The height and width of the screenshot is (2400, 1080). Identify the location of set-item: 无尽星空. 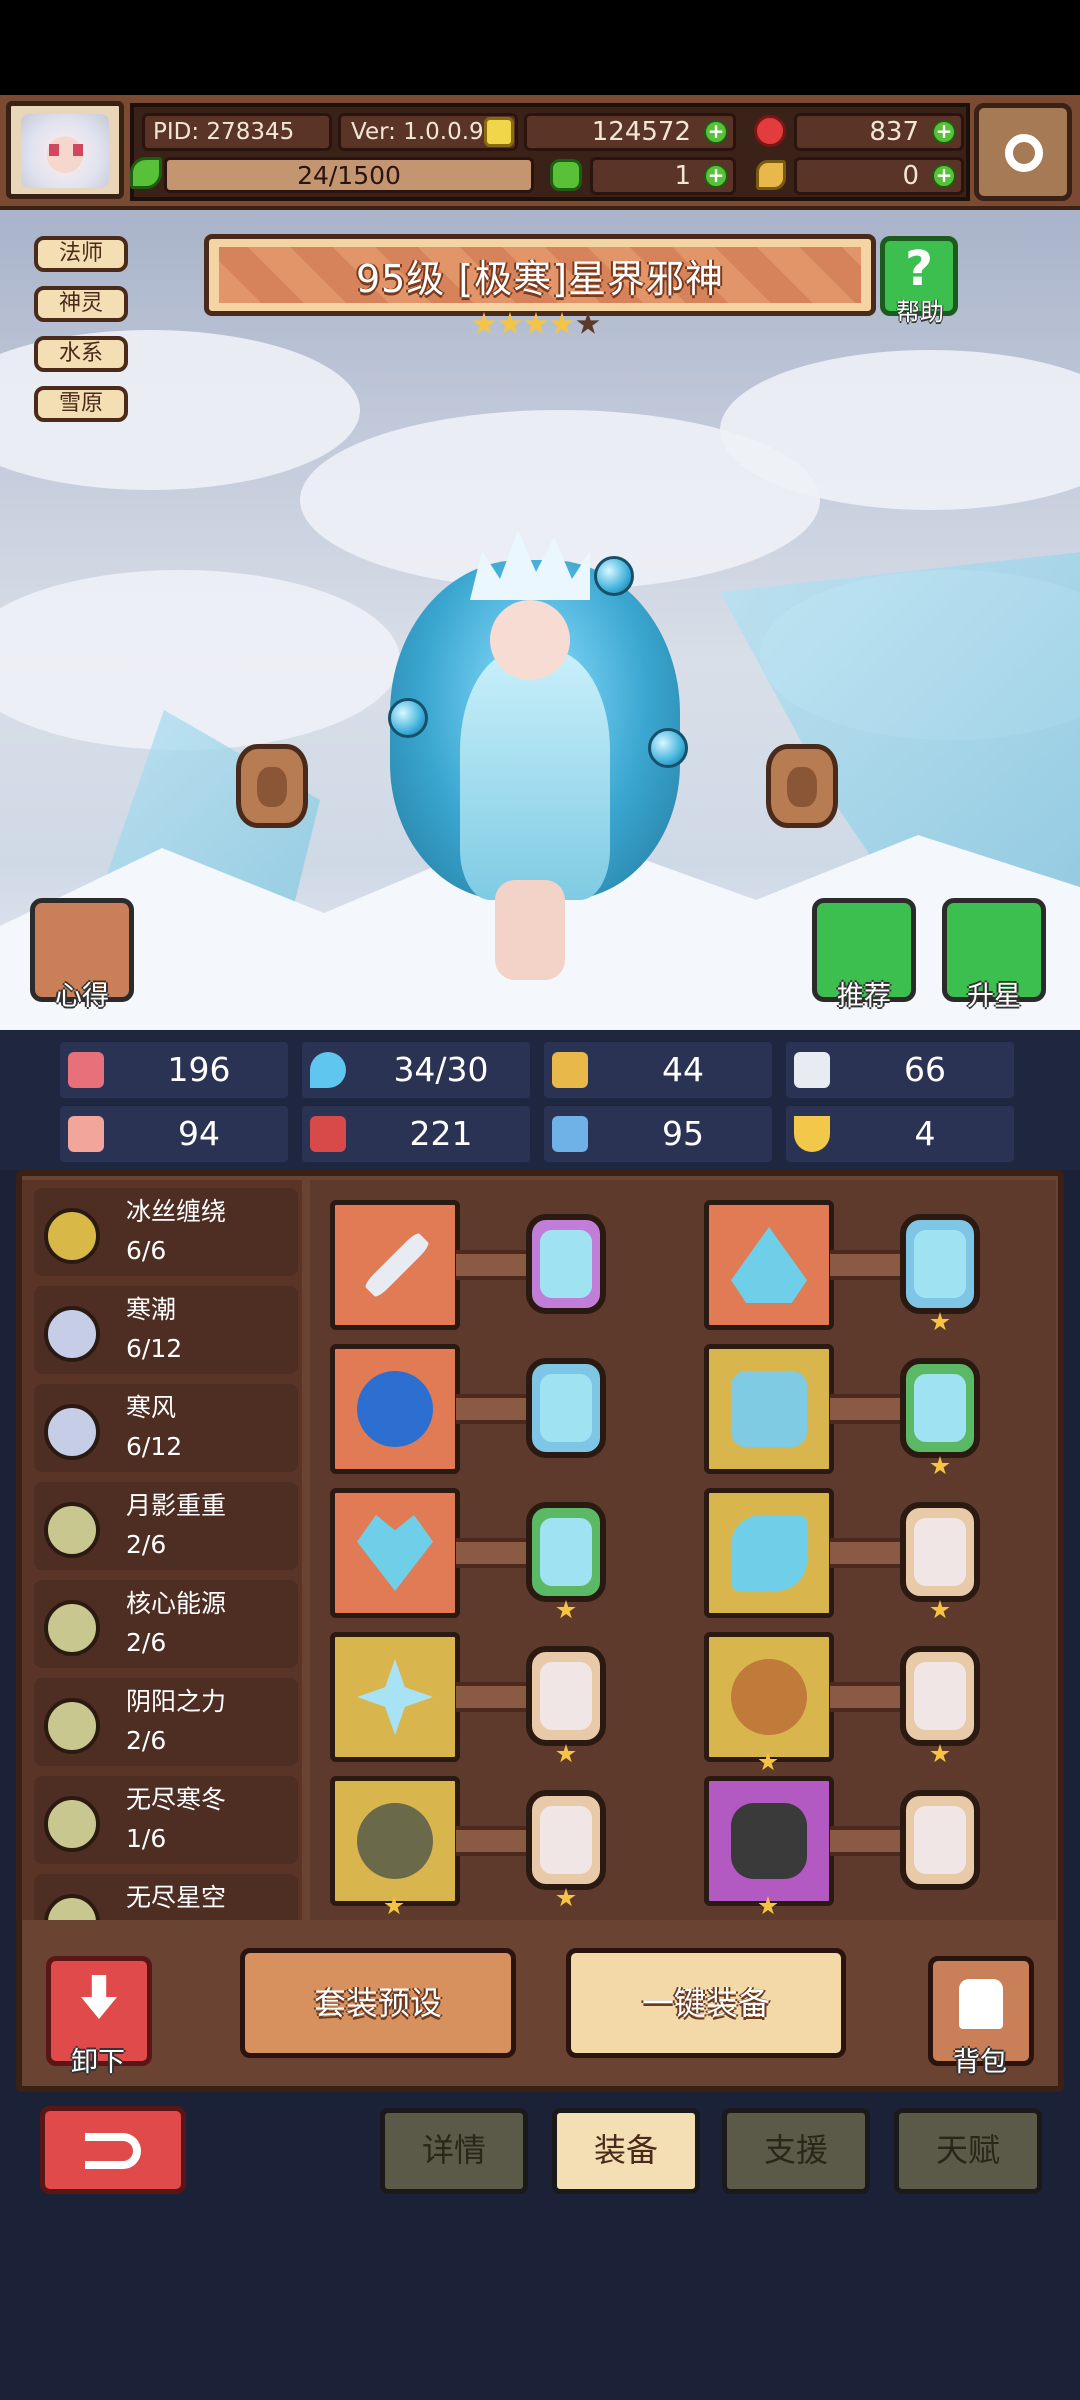
(166, 1897).